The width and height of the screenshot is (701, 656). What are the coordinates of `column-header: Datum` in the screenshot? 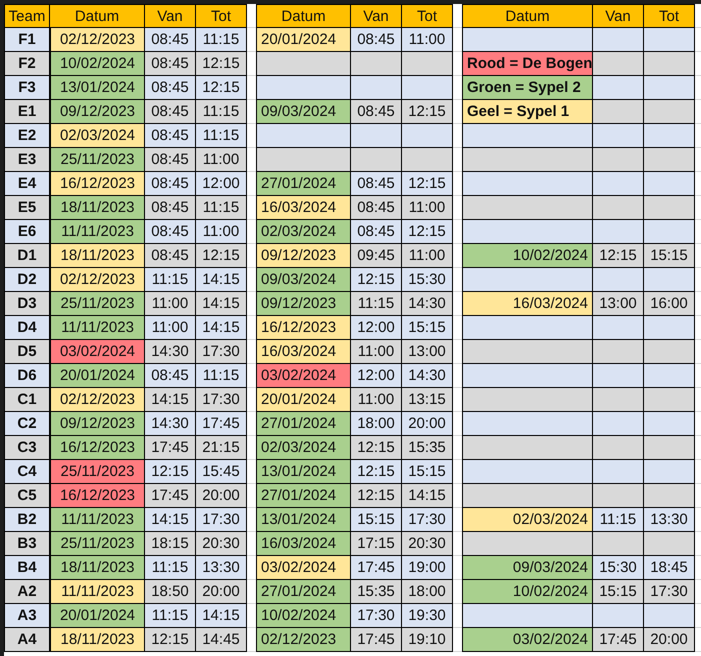 It's located at (303, 16).